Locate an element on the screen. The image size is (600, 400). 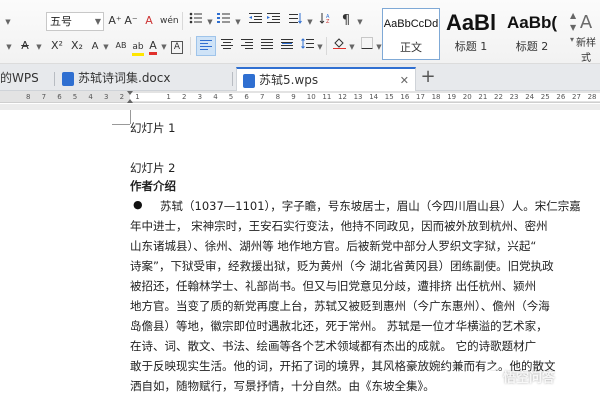
ruler-tick-label: 4 is located at coordinates (215, 97).